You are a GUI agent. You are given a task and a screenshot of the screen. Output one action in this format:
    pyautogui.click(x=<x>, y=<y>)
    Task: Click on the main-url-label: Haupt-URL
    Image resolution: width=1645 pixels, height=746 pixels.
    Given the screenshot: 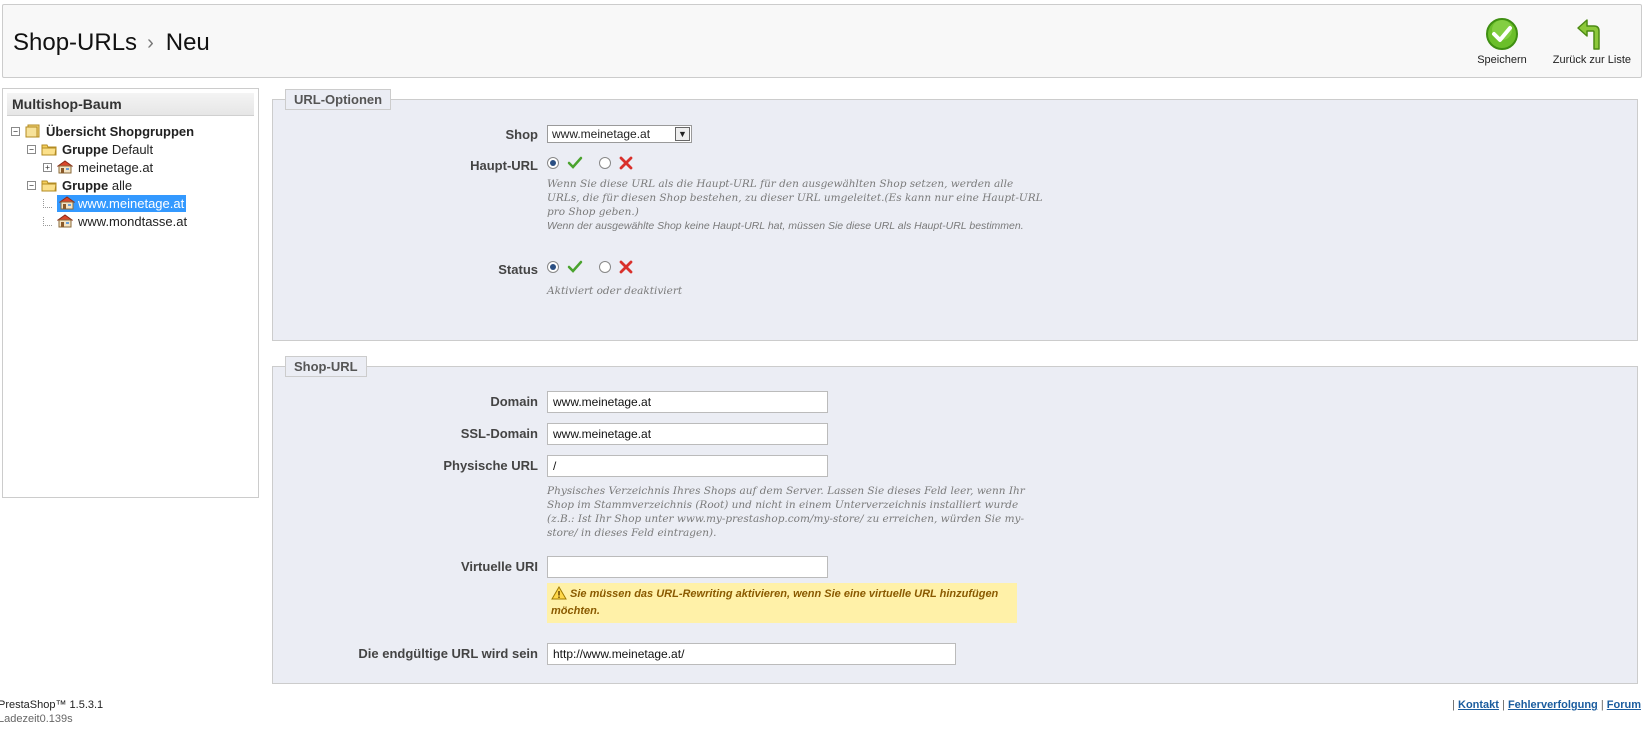 What is the action you would take?
    pyautogui.click(x=504, y=165)
    